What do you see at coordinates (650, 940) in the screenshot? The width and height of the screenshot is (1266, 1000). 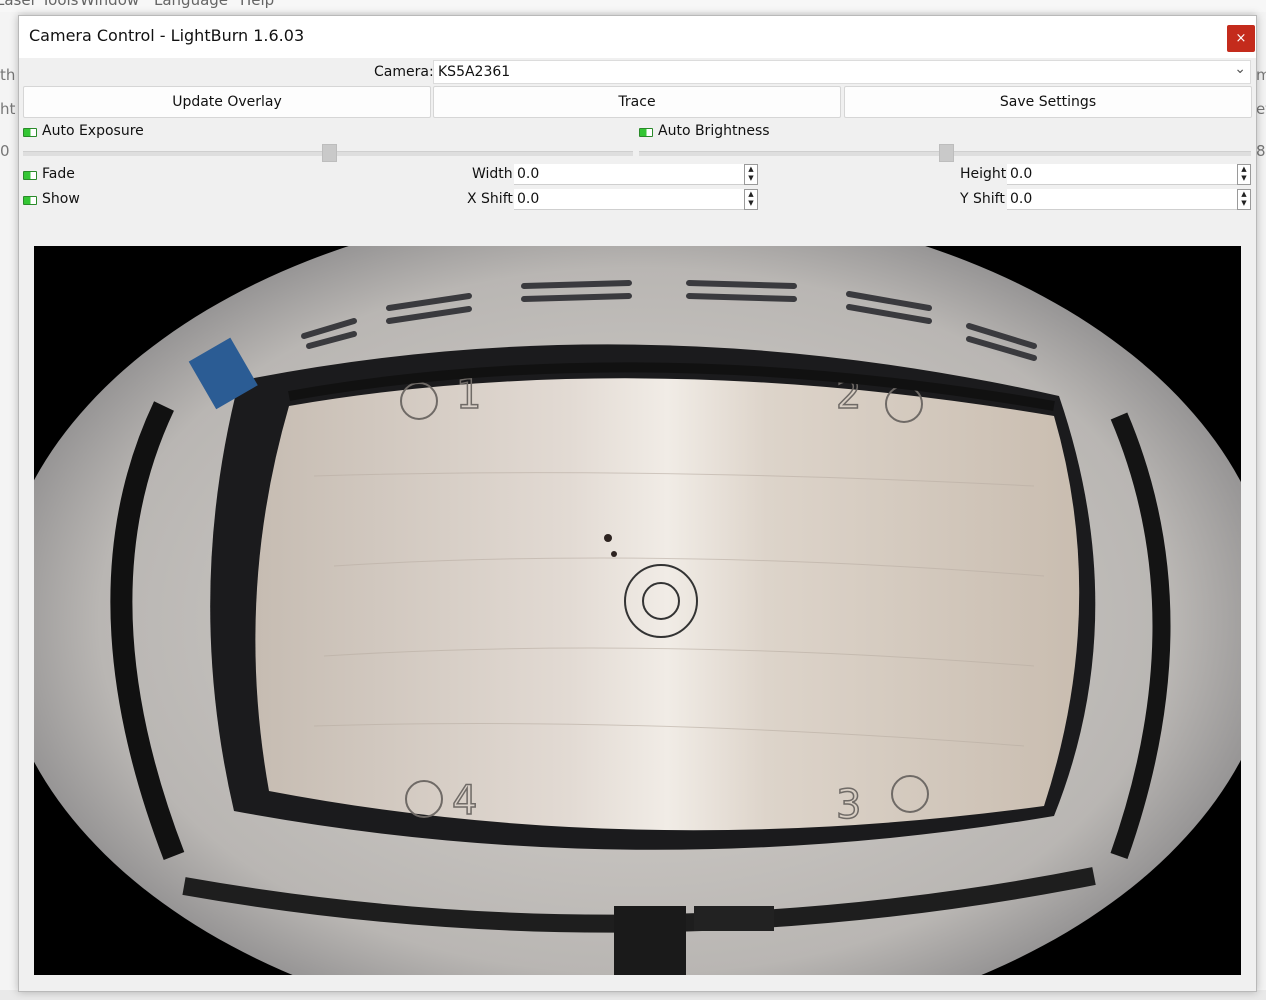 I see `stepper-motor` at bounding box center [650, 940].